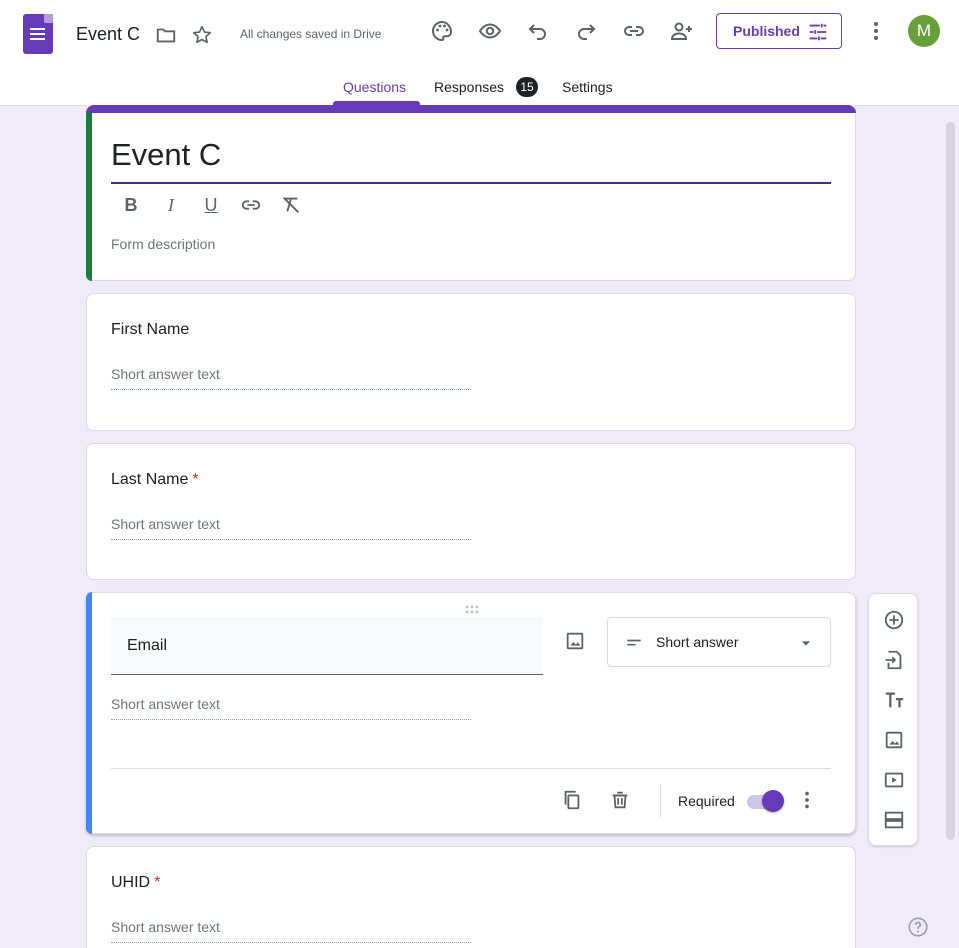 This screenshot has height=948, width=959. What do you see at coordinates (471, 183) in the screenshot?
I see `title-underline` at bounding box center [471, 183].